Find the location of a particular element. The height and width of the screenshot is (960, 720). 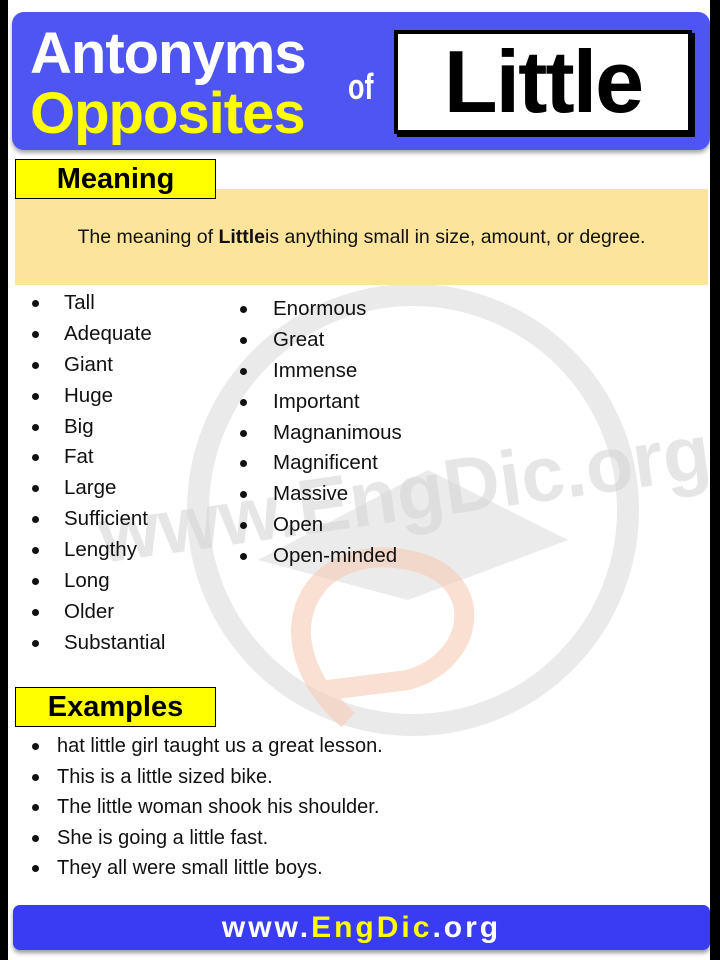

antonym-item: Magnanimous is located at coordinates (321, 433).